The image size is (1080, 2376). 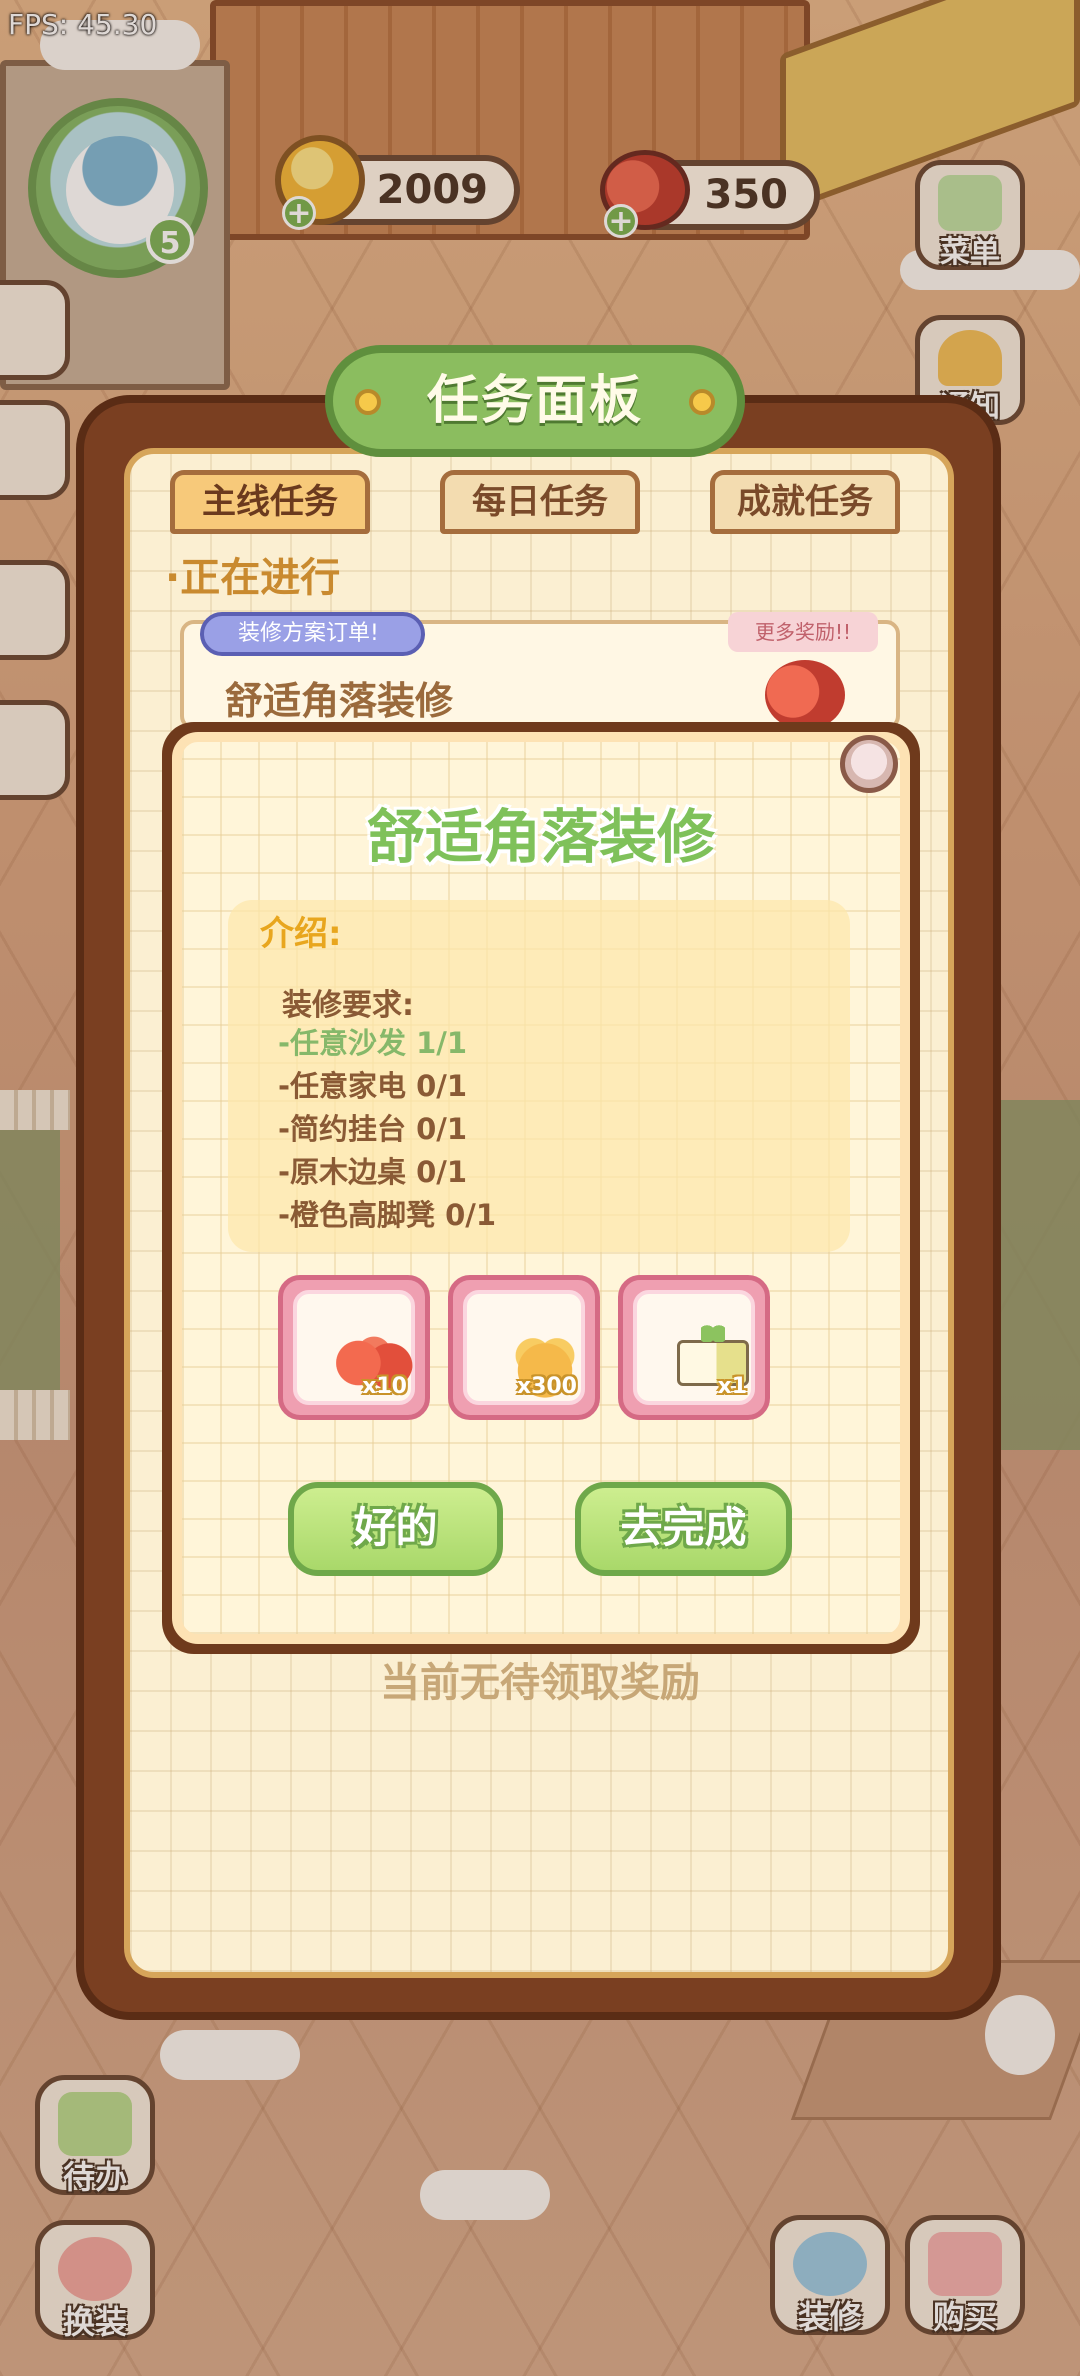 I want to click on more-rewards-tag: 更多奖励!!, so click(x=803, y=632).